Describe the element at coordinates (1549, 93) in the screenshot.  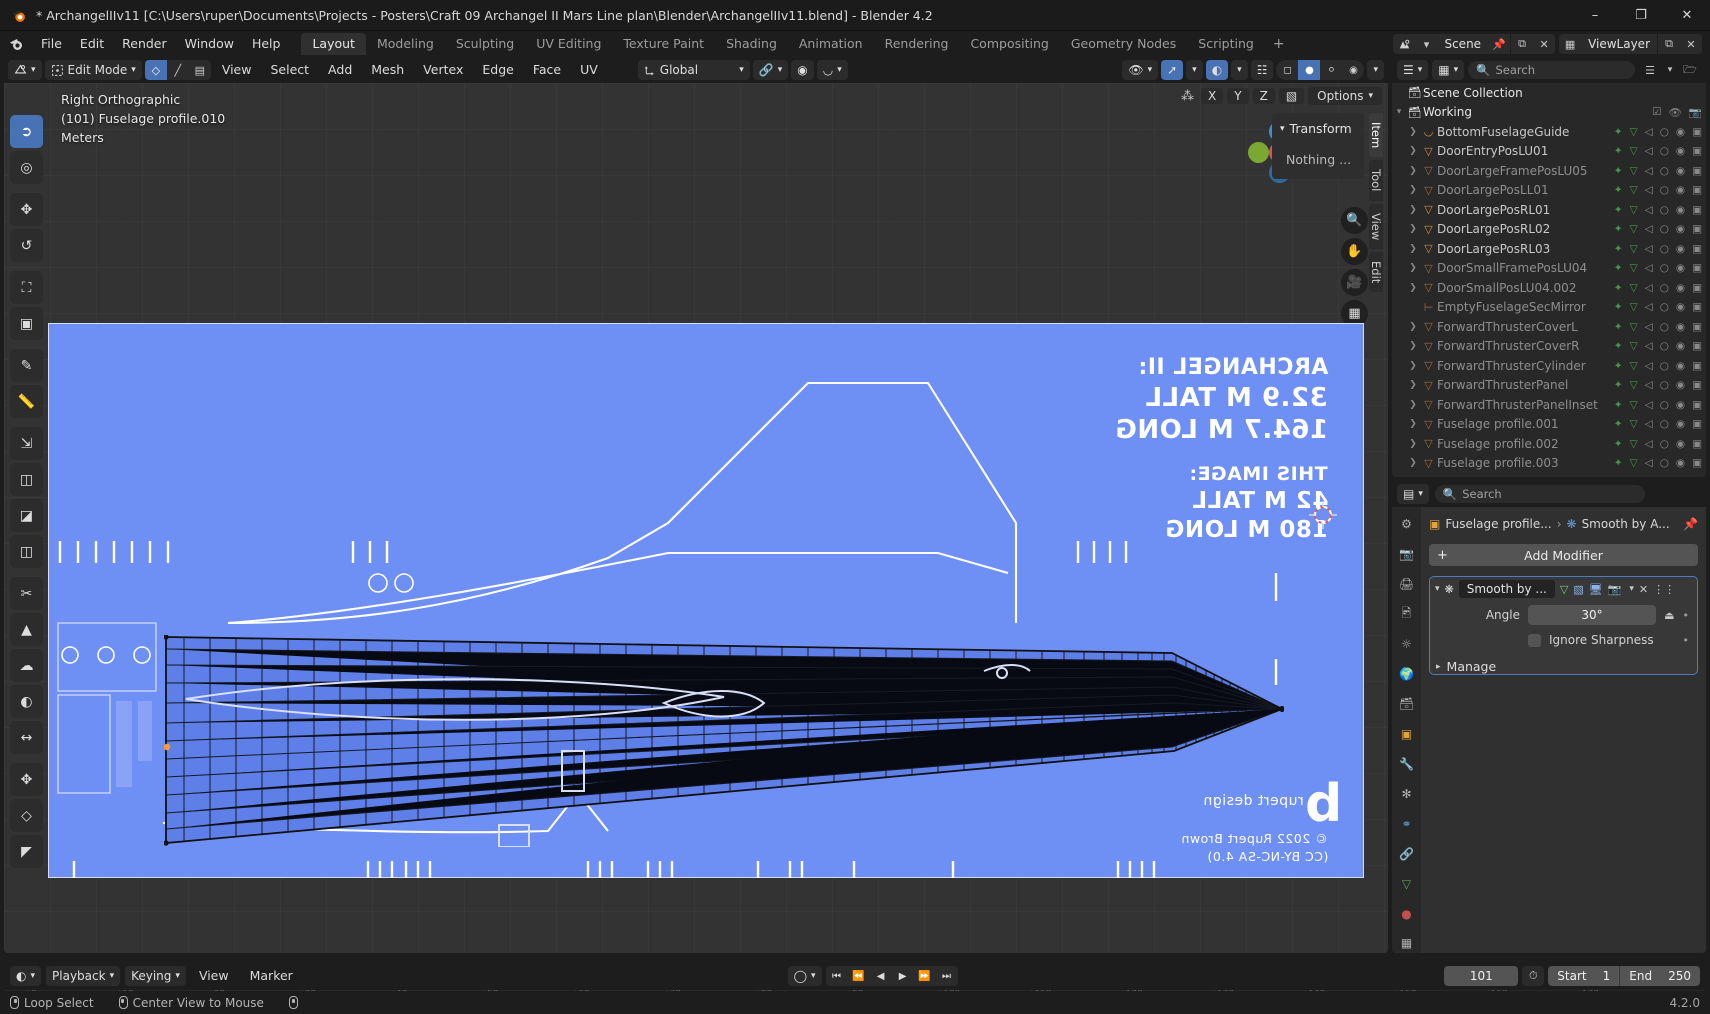
I see `outliner-scene-collection-row: 🗃 Scene Collection` at that location.